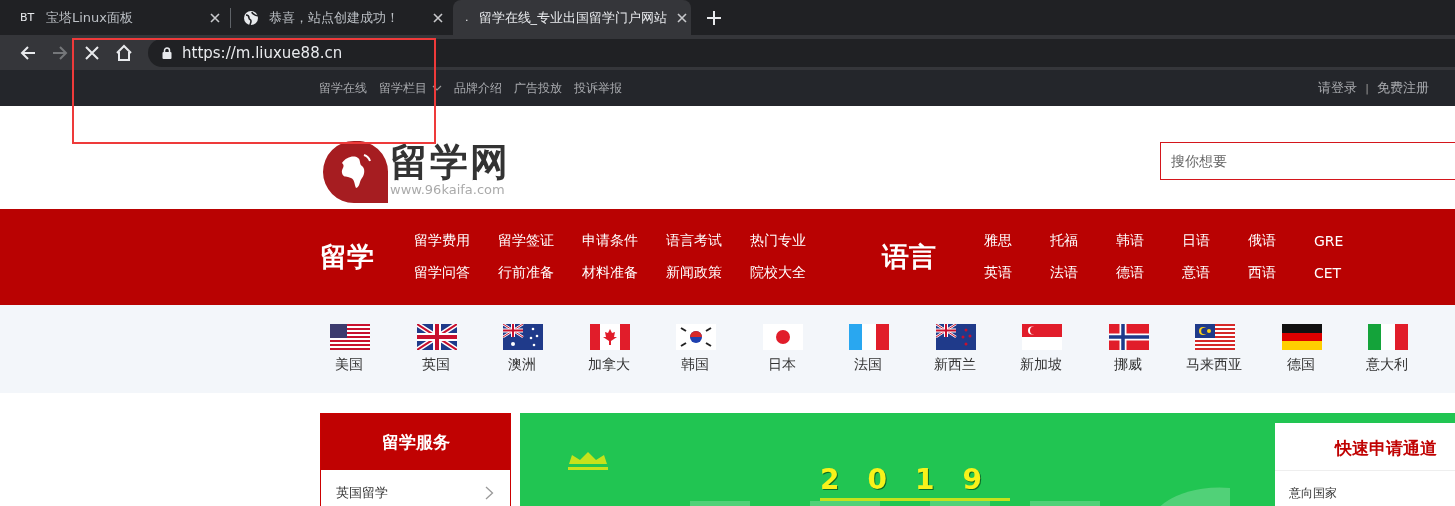 The image size is (1455, 506). I want to click on nav-link: 热门专业, so click(778, 241).